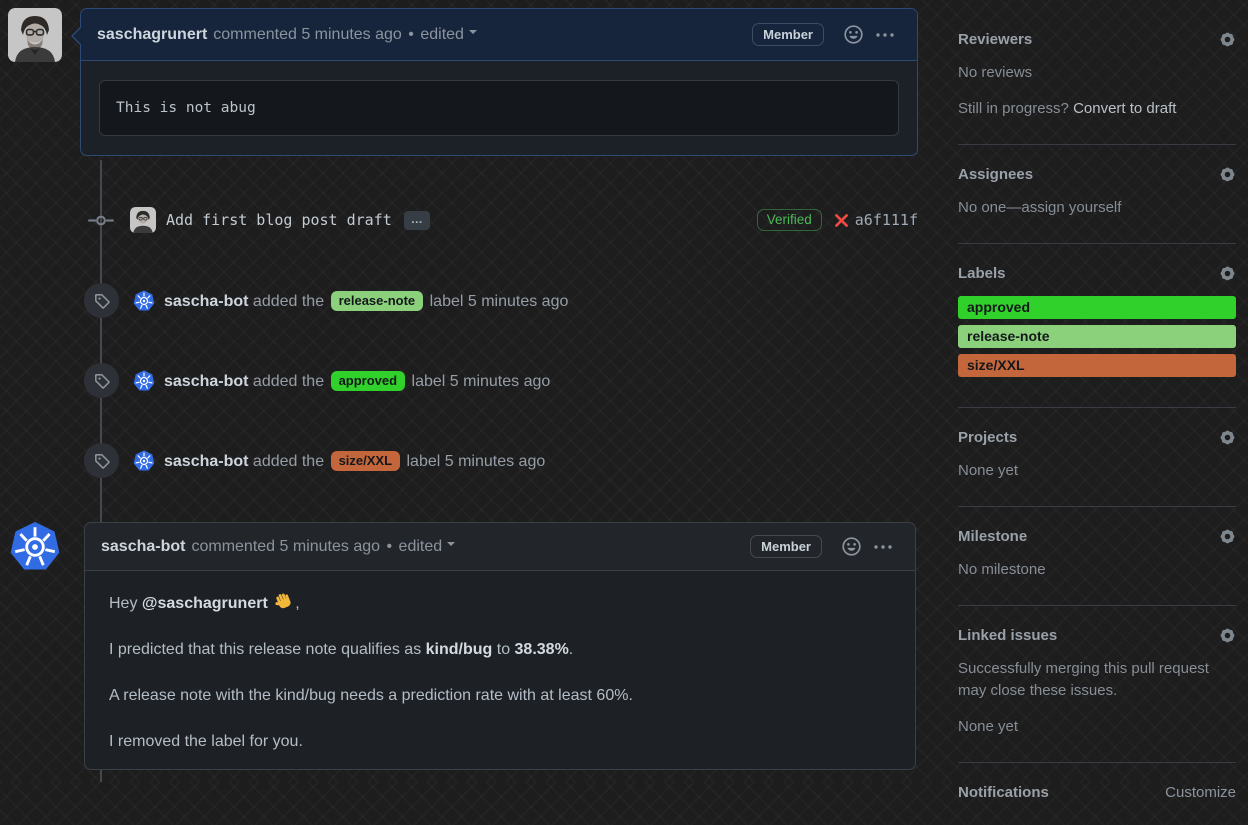  I want to click on sidebar-text-line: None yet, so click(1097, 727).